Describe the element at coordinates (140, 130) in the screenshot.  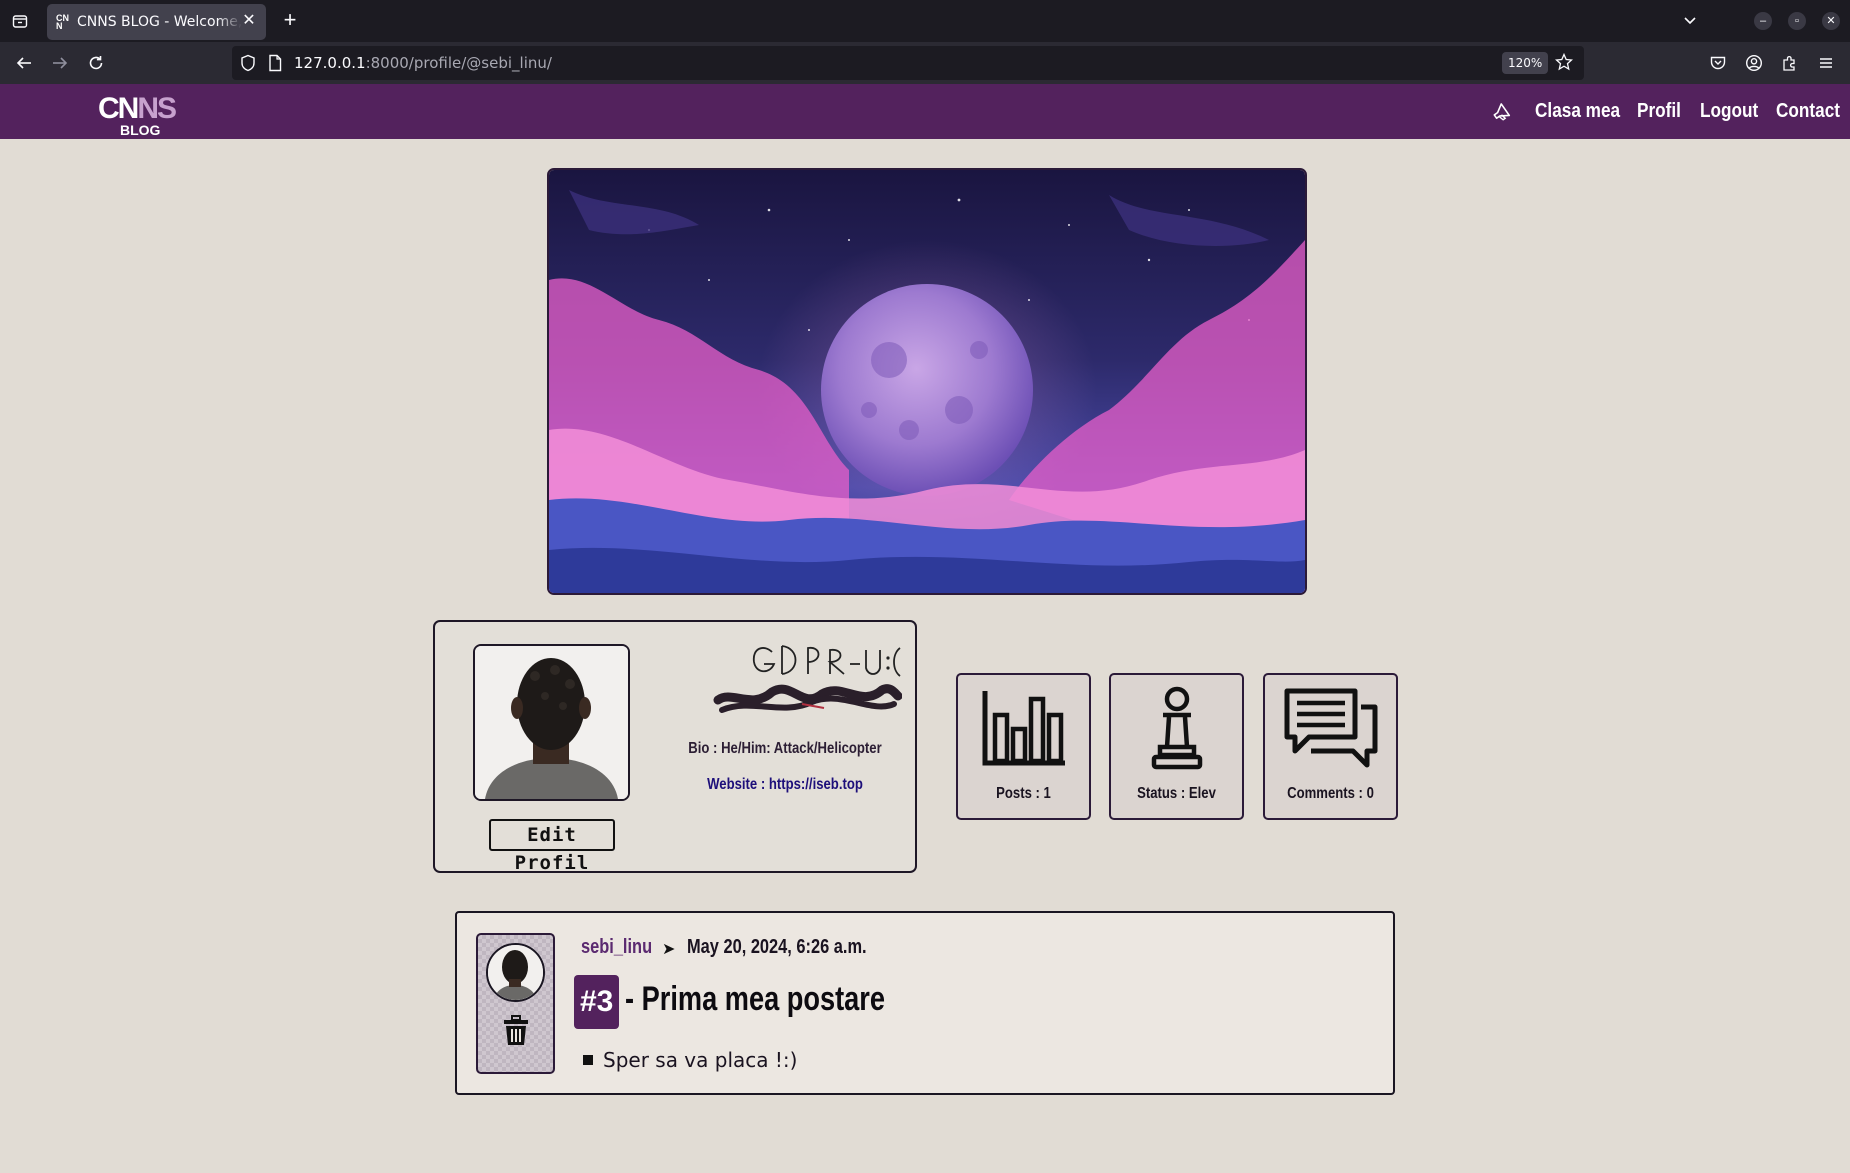
I see `logo-sub: BLOG` at that location.